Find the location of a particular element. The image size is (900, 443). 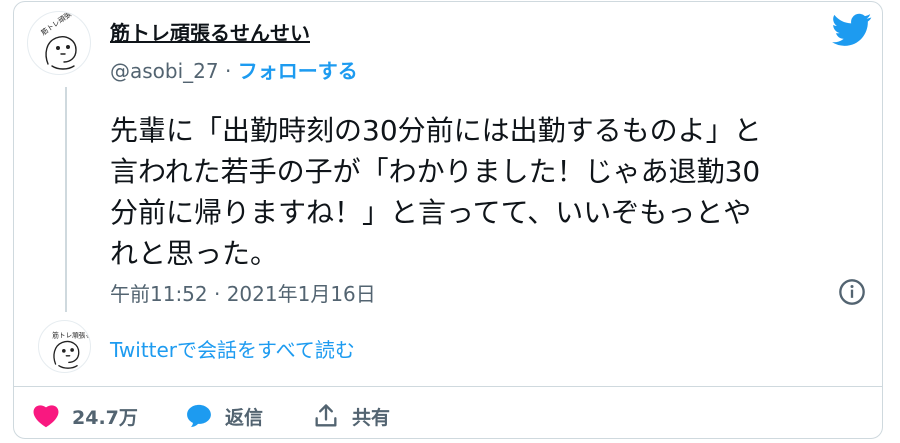

author-avatar: 筋トレ頑張る is located at coordinates (59, 43).